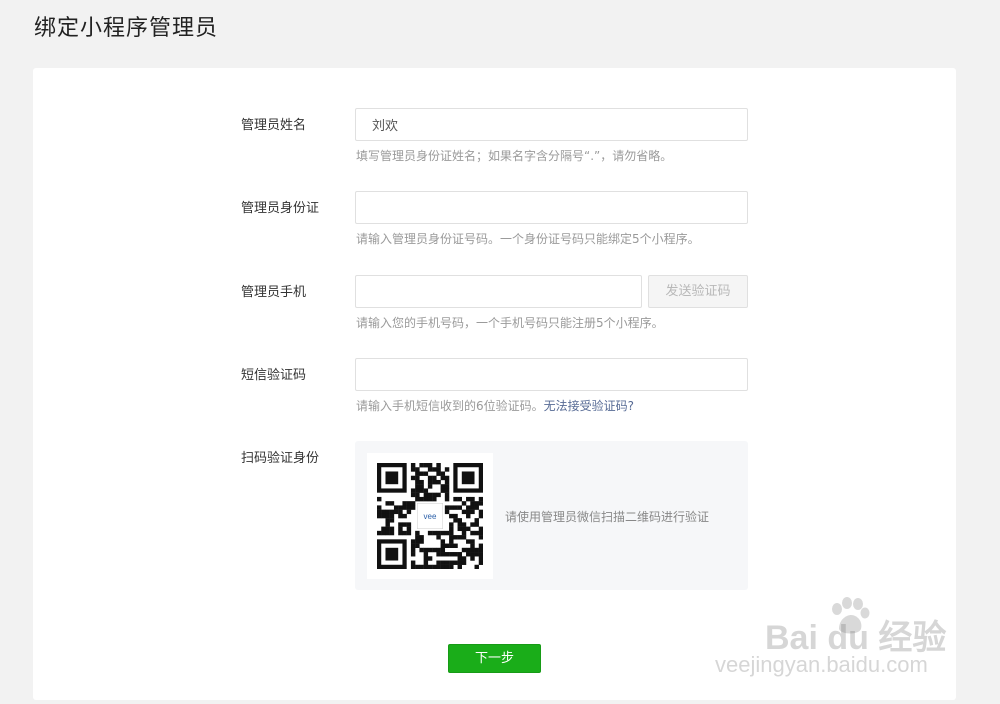  What do you see at coordinates (551, 374) in the screenshot?
I see `sms-code-input` at bounding box center [551, 374].